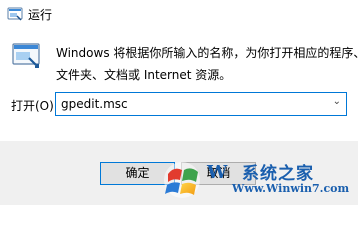 The image size is (358, 240). I want to click on window-title: 运行, so click(40, 15).